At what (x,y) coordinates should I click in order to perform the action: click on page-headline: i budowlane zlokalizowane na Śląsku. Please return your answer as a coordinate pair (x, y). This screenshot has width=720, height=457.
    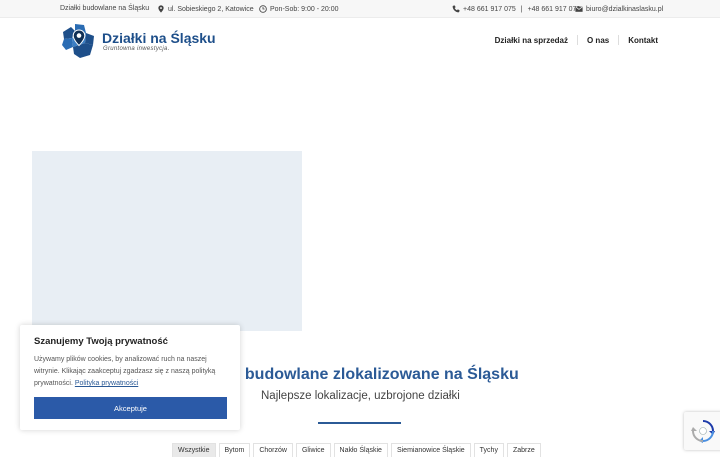
    Looking at the image, I should click on (377, 374).